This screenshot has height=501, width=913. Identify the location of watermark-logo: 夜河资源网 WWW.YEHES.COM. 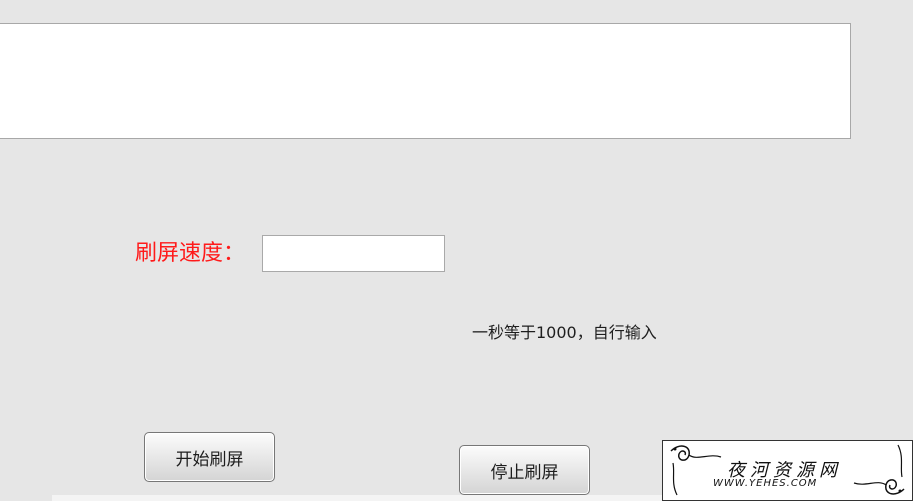
(787, 470).